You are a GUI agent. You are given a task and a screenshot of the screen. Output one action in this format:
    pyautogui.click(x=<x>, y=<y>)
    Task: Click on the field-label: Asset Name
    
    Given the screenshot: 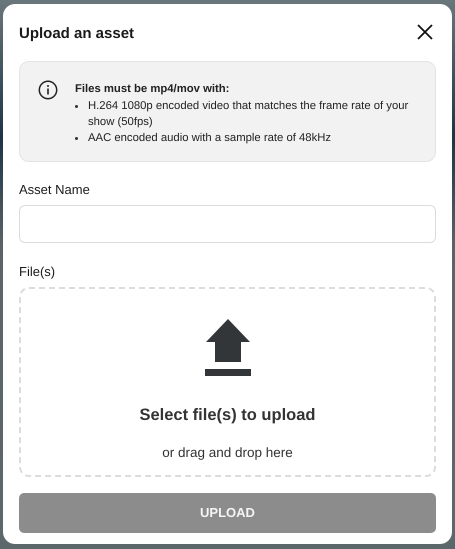 What is the action you would take?
    pyautogui.click(x=55, y=190)
    